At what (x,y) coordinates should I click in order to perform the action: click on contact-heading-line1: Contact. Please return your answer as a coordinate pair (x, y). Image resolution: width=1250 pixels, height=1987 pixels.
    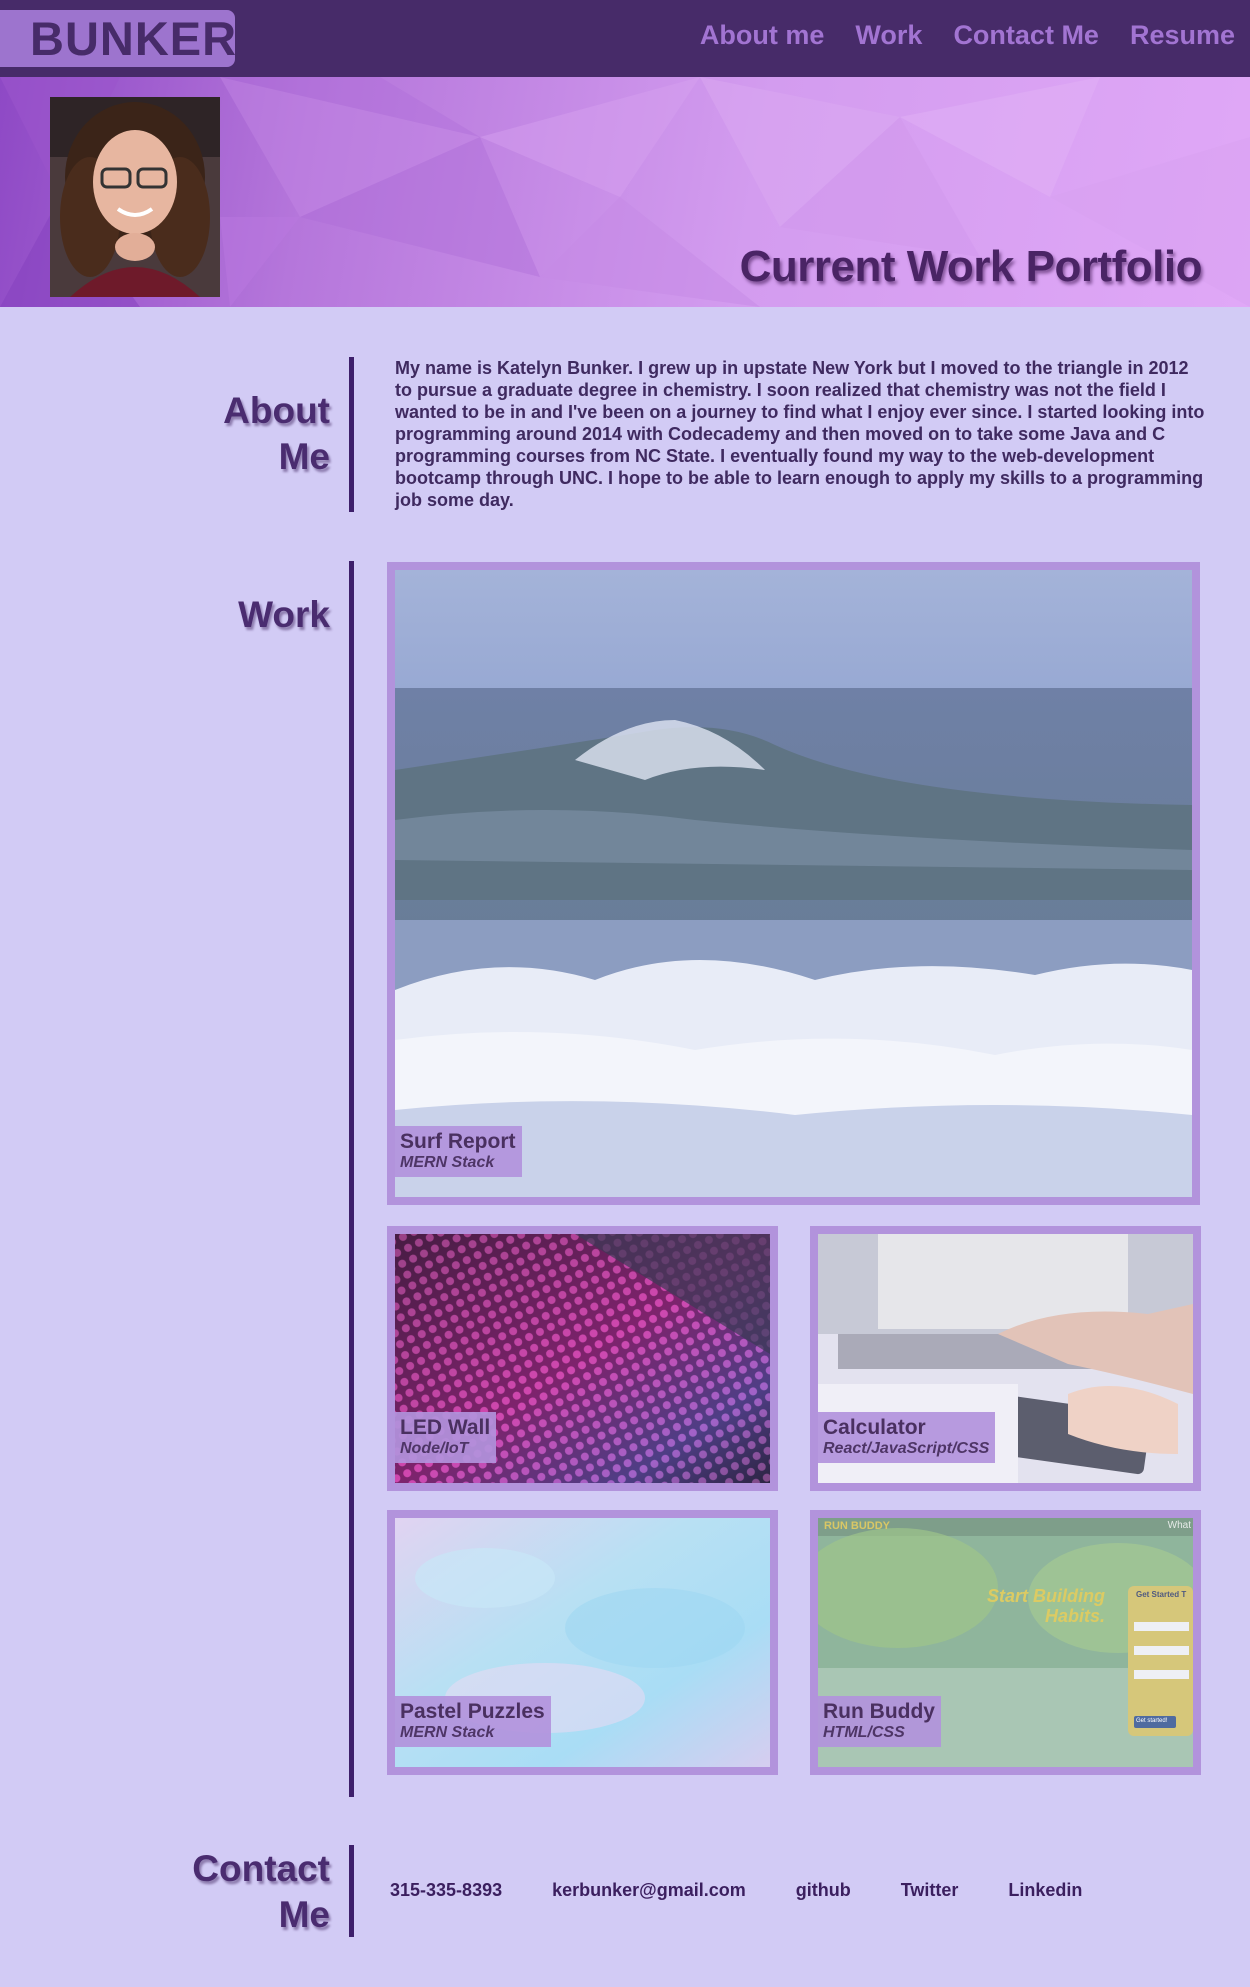
    Looking at the image, I should click on (261, 1868).